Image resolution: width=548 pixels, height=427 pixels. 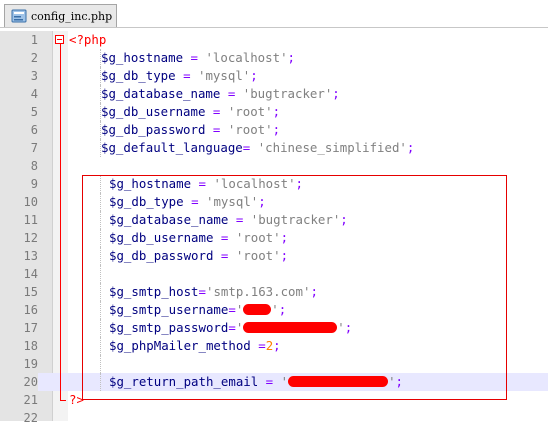 What do you see at coordinates (274, 40) in the screenshot?
I see `code-line: 1 <?php` at bounding box center [274, 40].